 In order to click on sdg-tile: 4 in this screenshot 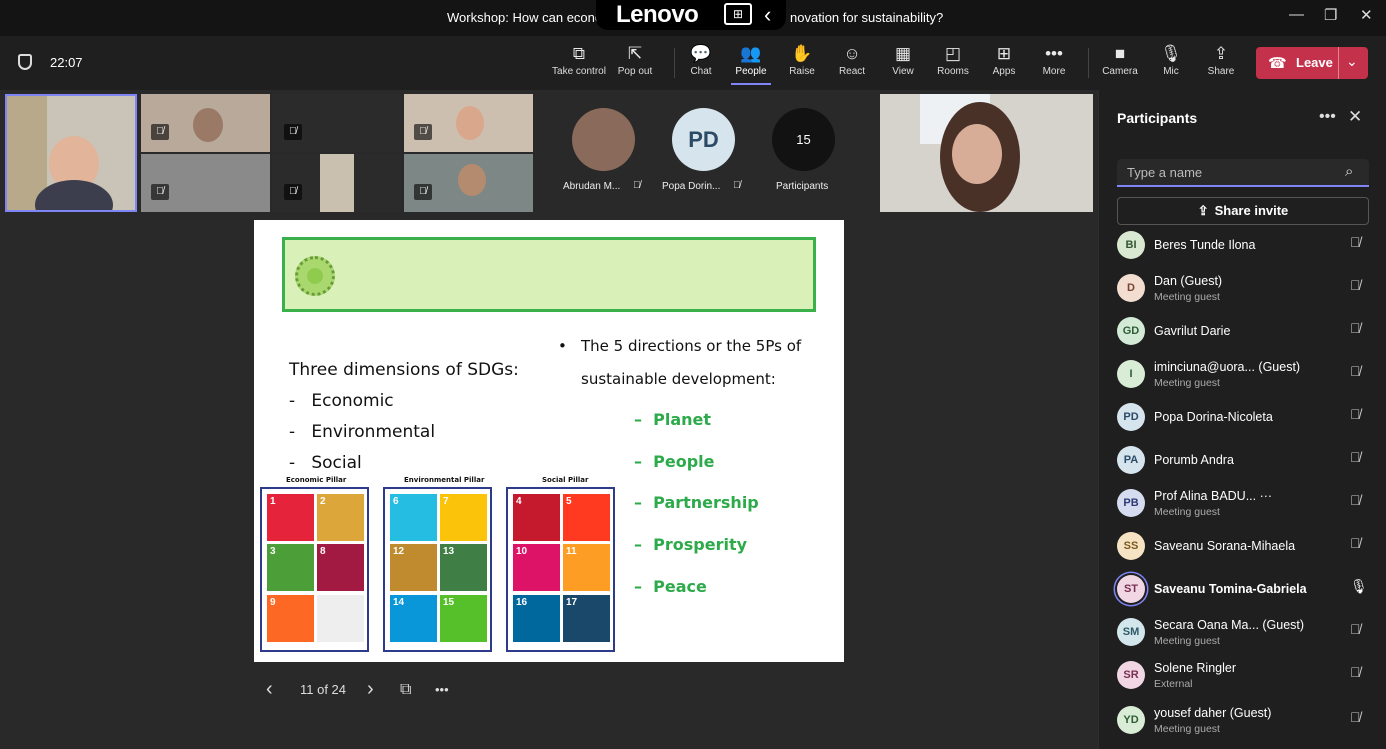, I will do `click(536, 517)`.